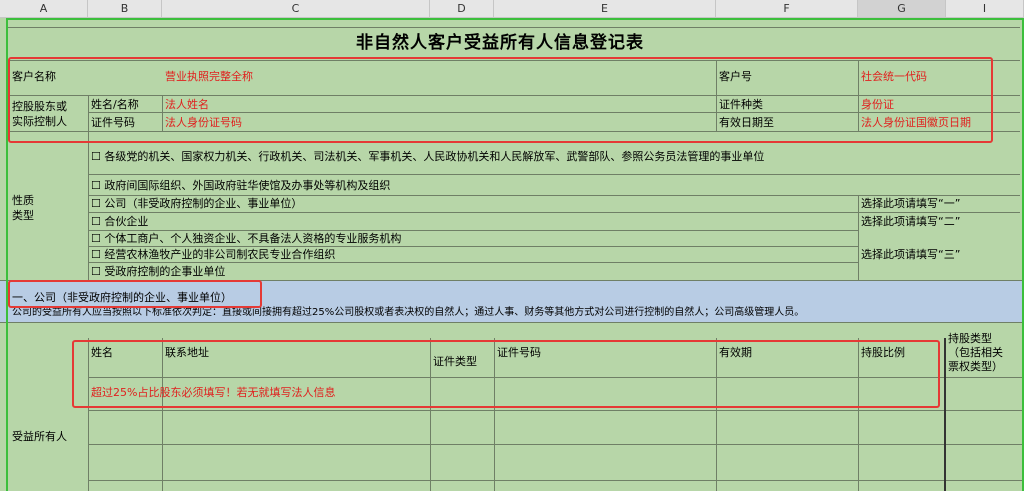 This screenshot has width=1024, height=491. I want to click on highlight-section1-heading, so click(135, 294).